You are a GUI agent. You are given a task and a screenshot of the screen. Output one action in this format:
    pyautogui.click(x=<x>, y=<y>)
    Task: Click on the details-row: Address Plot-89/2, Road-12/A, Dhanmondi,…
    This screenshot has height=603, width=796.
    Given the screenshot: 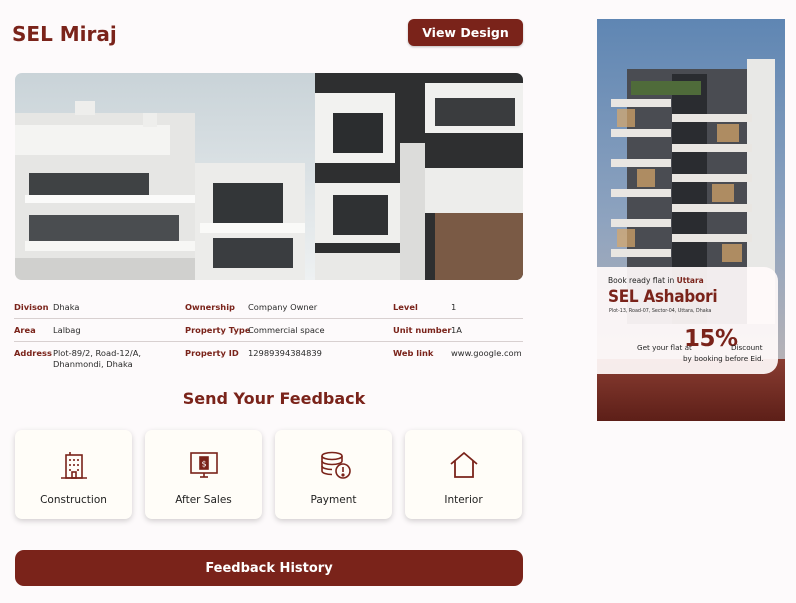 What is the action you would take?
    pyautogui.click(x=268, y=357)
    